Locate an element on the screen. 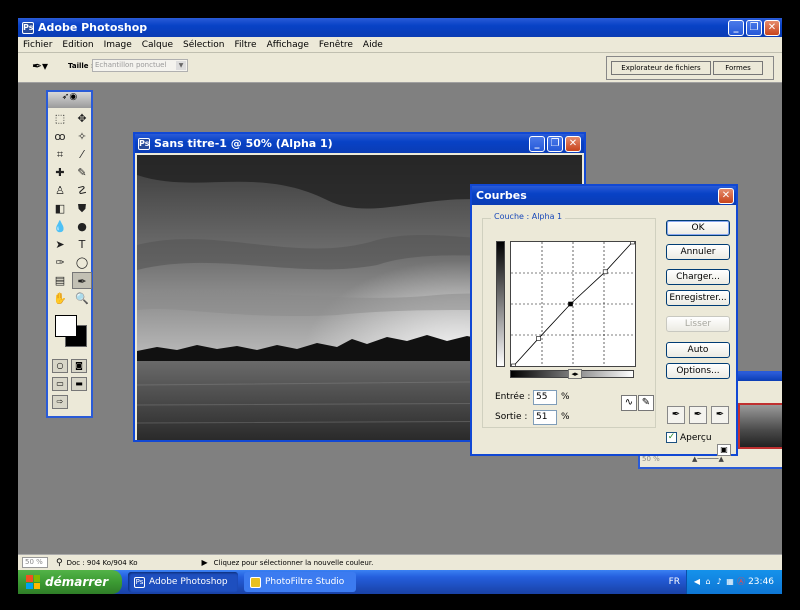 Image resolution: width=800 pixels, height=610 pixels. hand-tool-icon: ✋ is located at coordinates (60, 298).